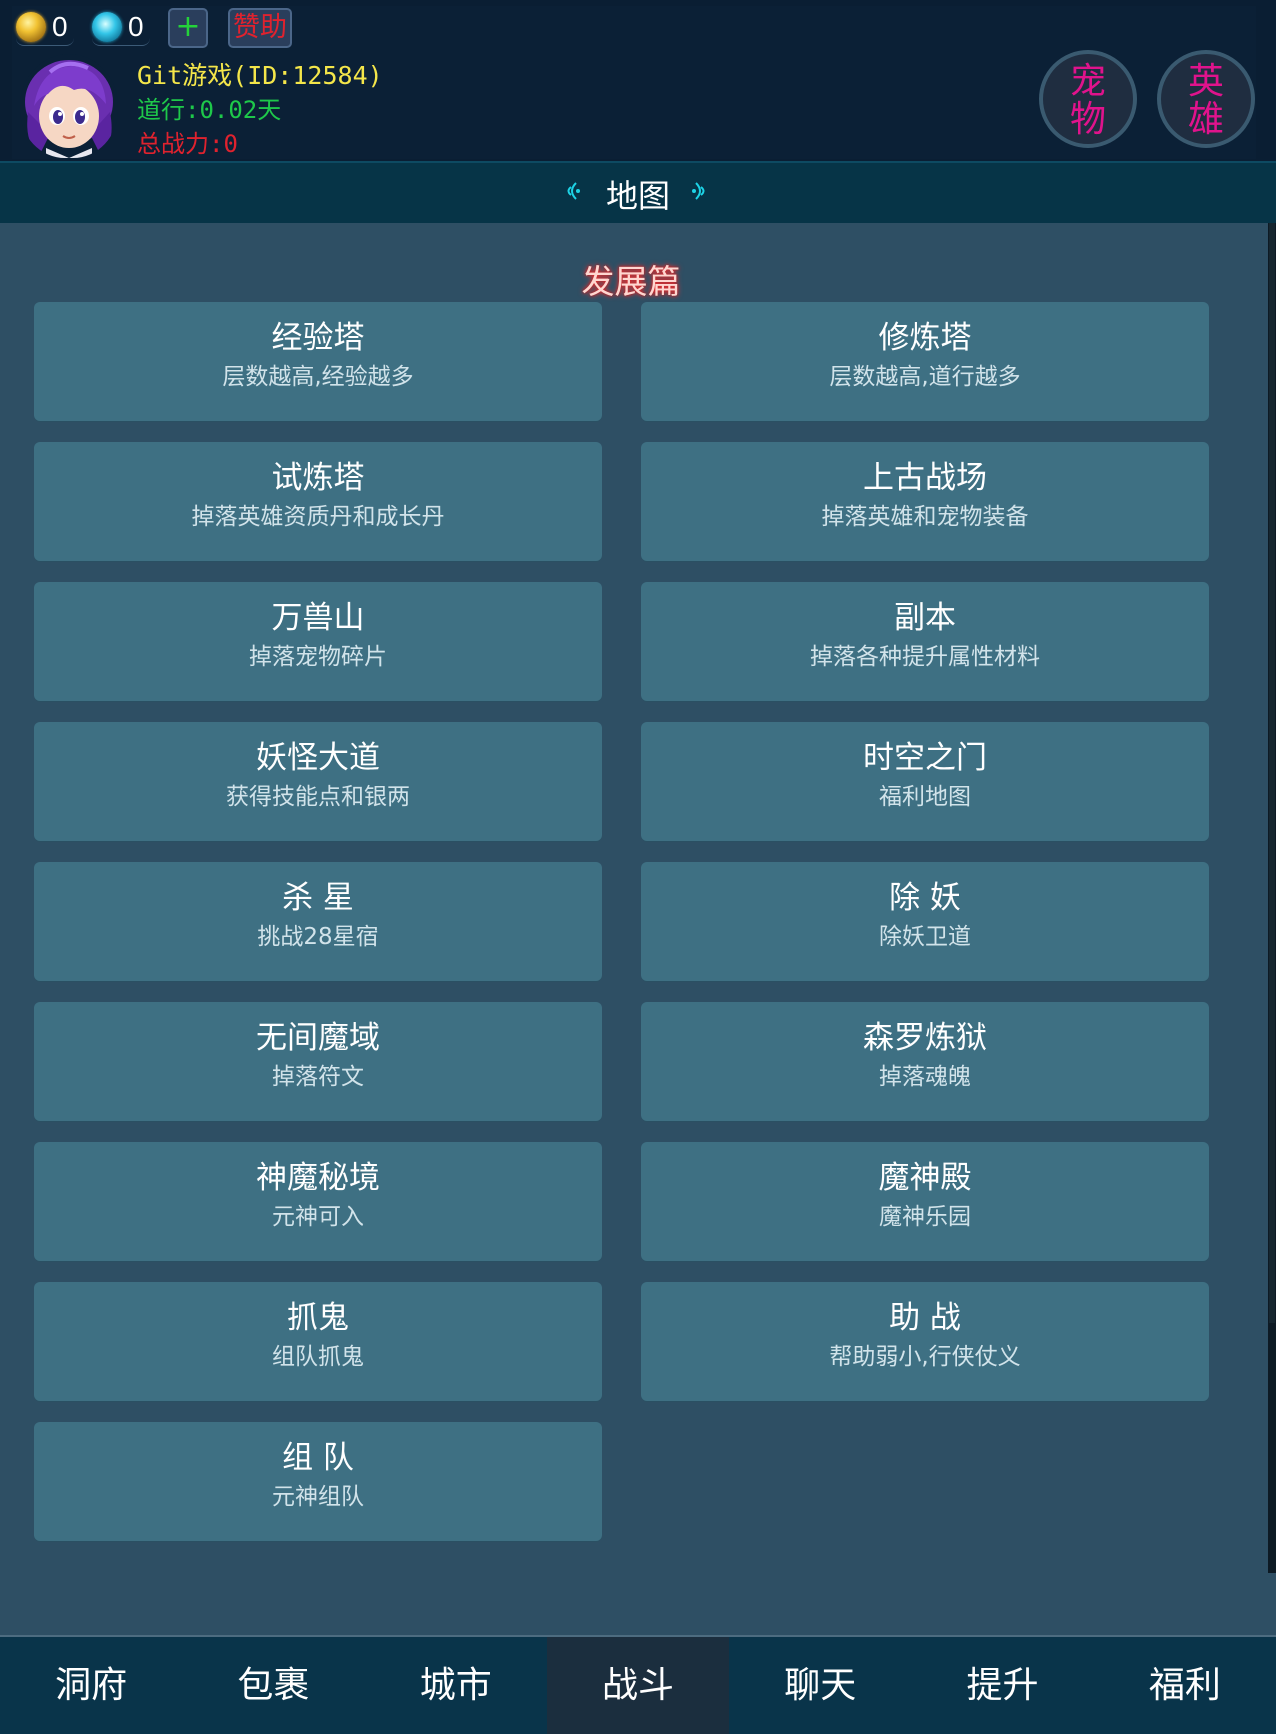 This screenshot has height=1734, width=1276. What do you see at coordinates (925, 1201) in the screenshot?
I see `map-card: 魔神殿 魔神乐园` at bounding box center [925, 1201].